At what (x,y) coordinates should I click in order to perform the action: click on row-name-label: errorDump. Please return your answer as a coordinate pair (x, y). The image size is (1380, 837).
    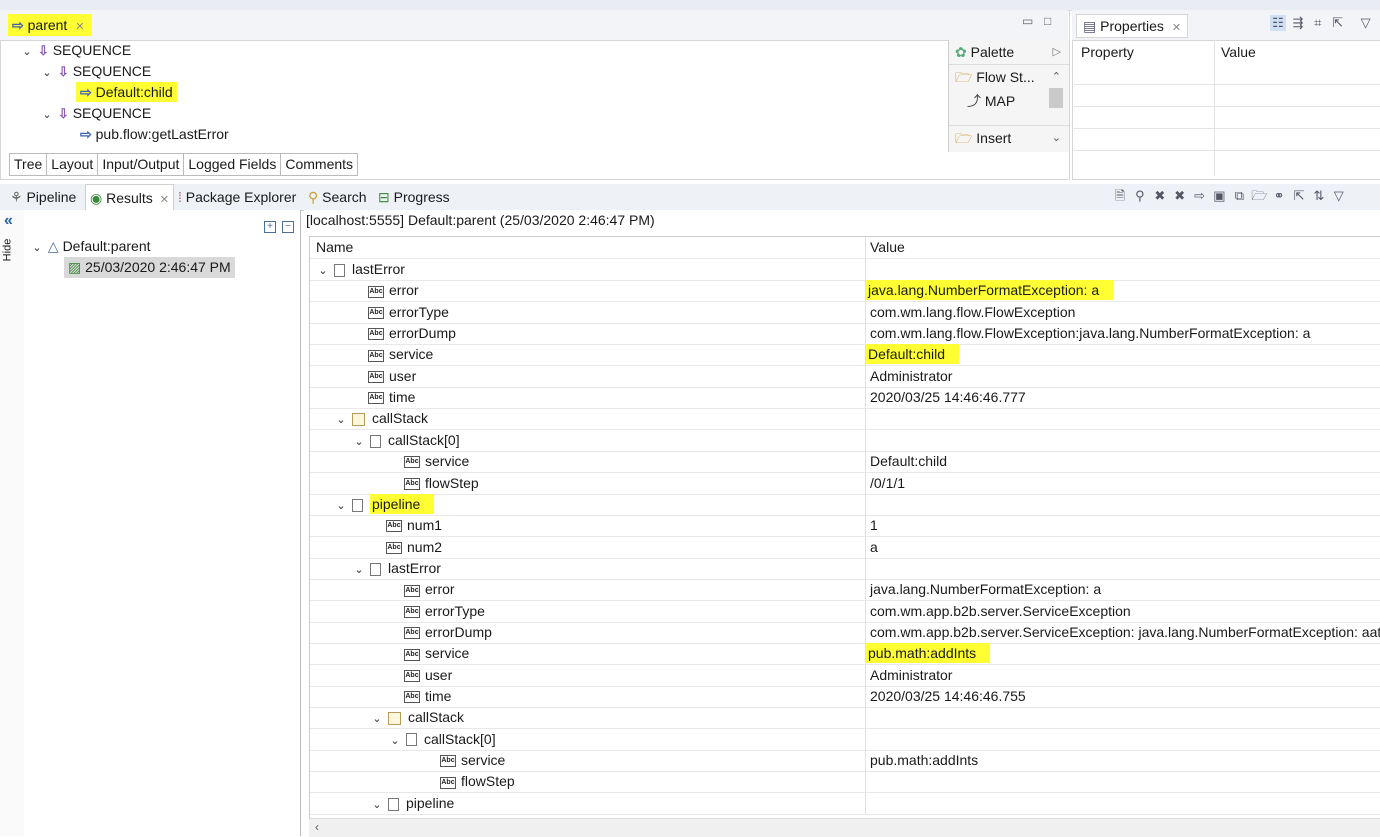
    Looking at the image, I should click on (458, 631).